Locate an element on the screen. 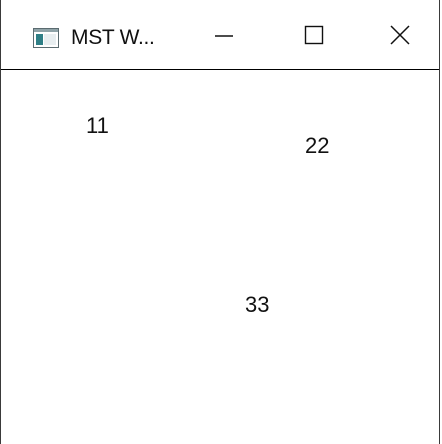 The width and height of the screenshot is (442, 444). app-window-icon is located at coordinates (46, 38).